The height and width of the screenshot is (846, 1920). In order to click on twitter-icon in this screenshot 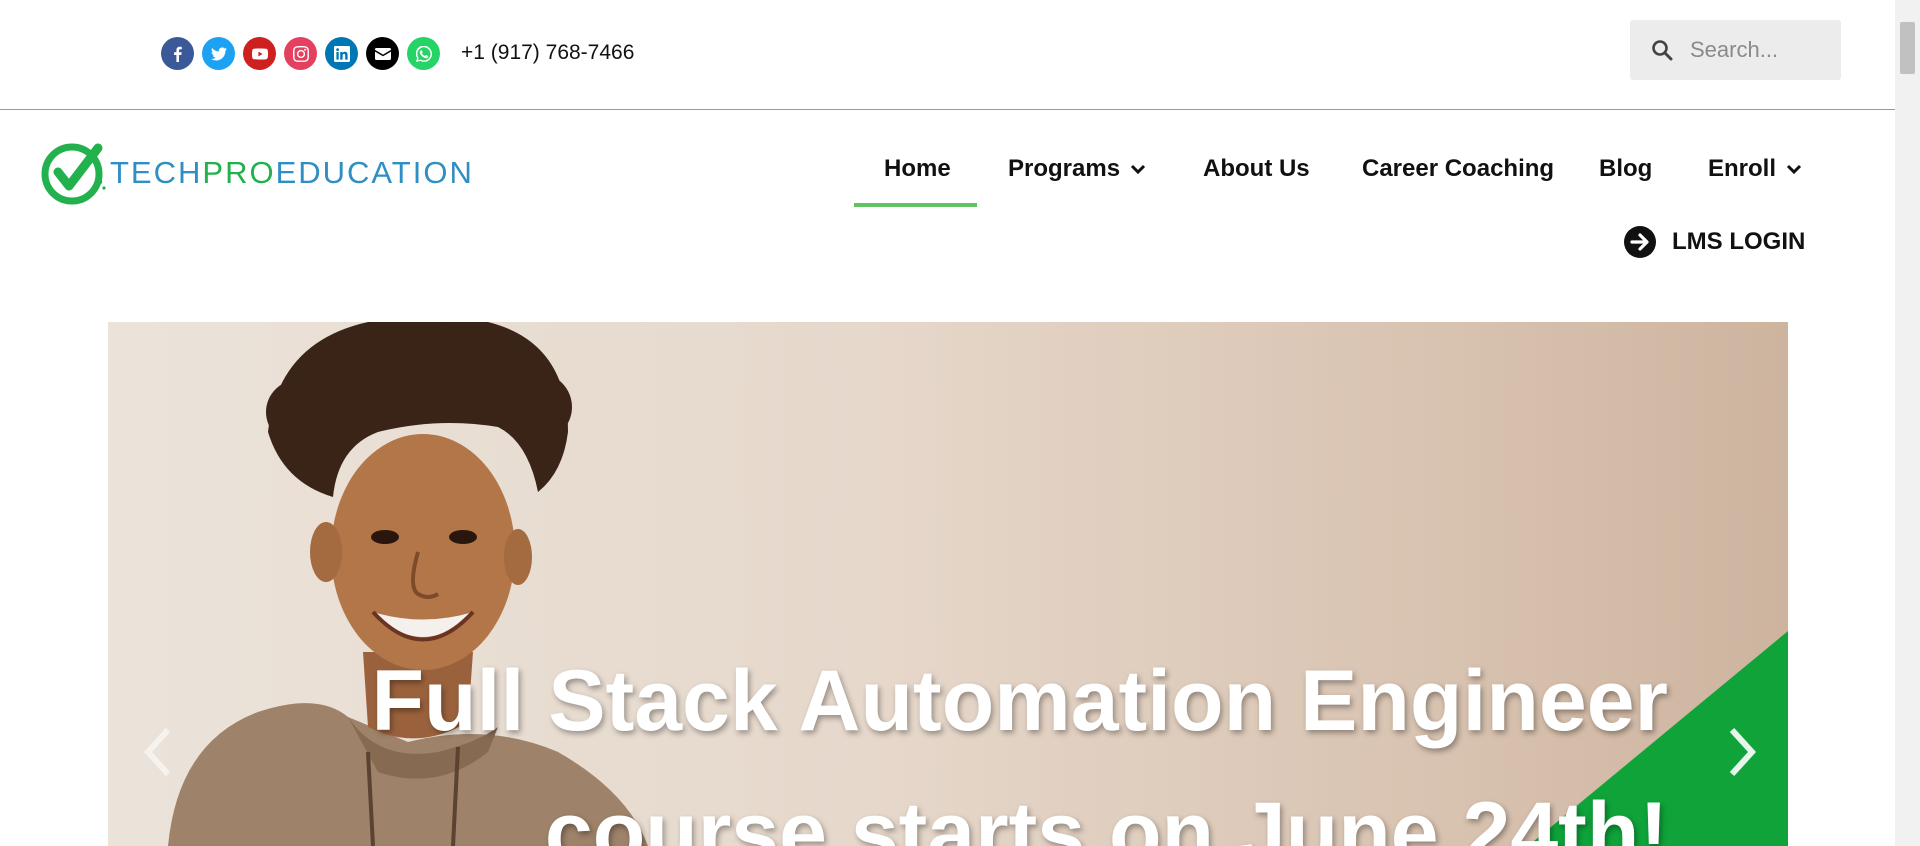, I will do `click(218, 53)`.